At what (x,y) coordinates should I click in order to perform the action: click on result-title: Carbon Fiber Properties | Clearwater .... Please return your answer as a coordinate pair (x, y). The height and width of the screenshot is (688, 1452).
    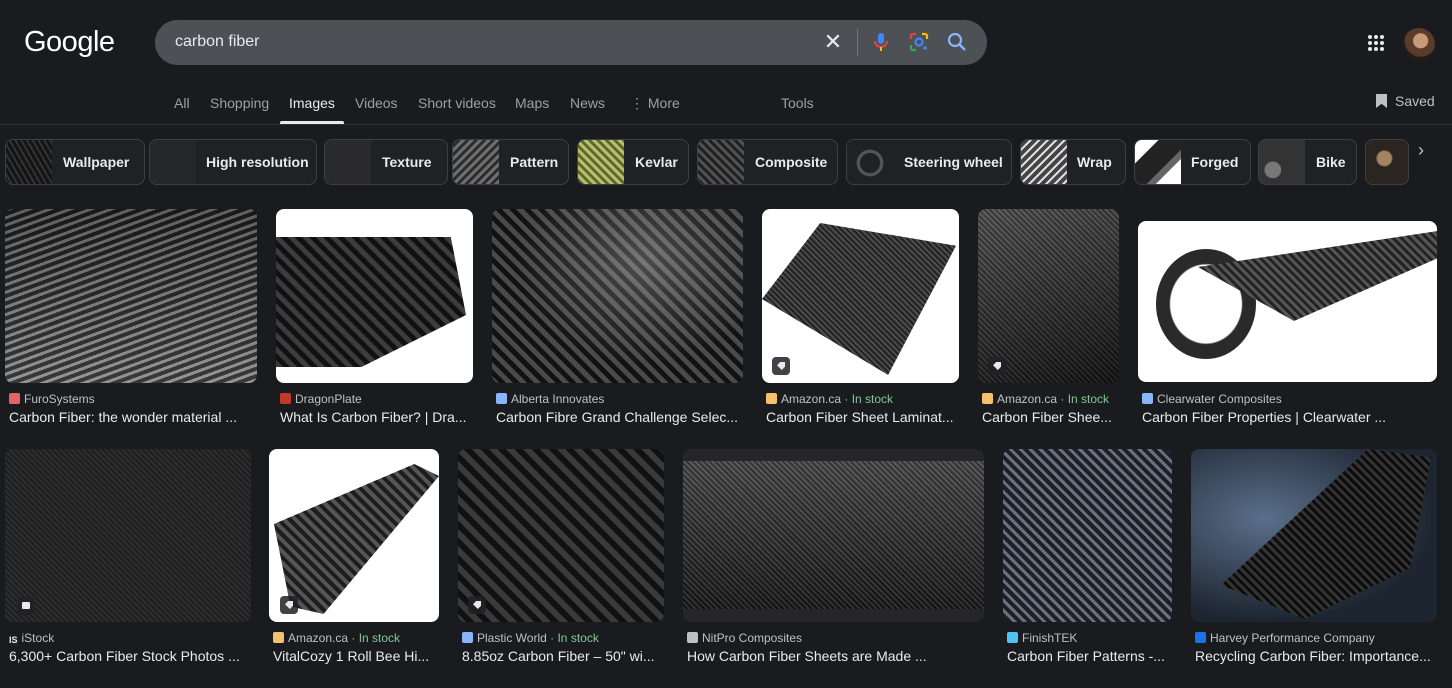
    Looking at the image, I should click on (1287, 417).